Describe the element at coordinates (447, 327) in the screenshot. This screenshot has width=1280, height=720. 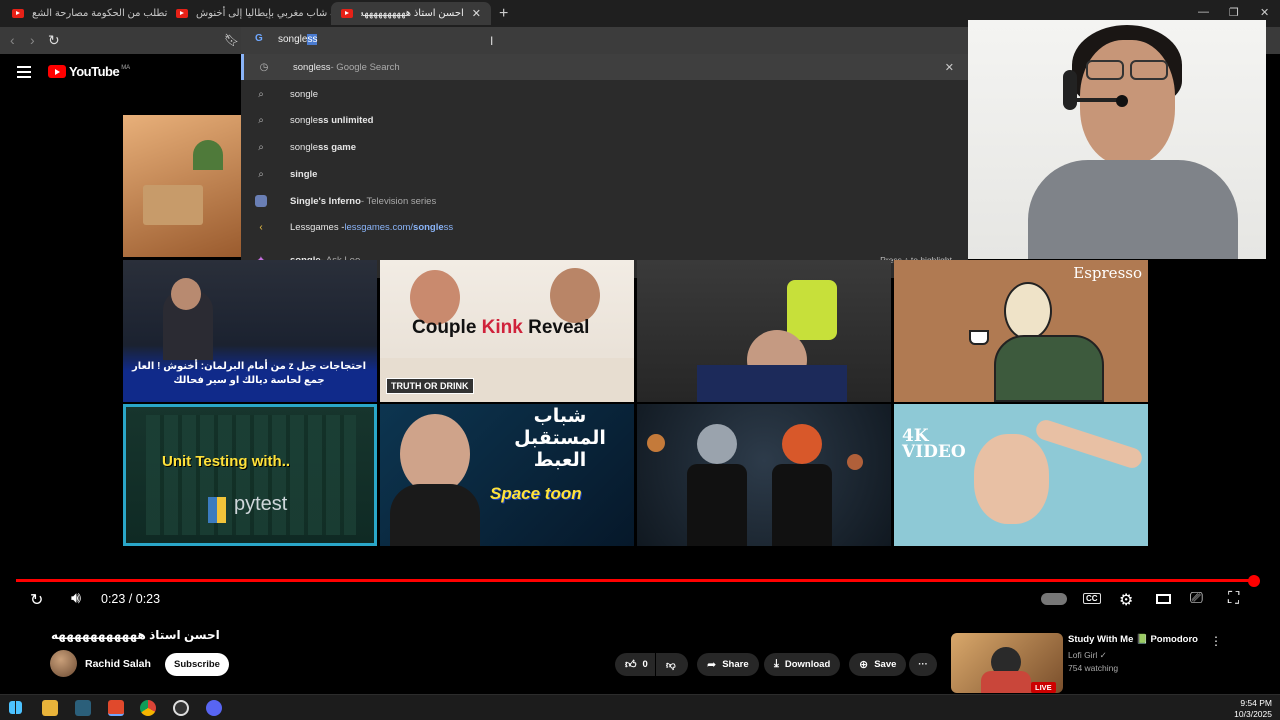
I see `caption-part: Couple` at that location.